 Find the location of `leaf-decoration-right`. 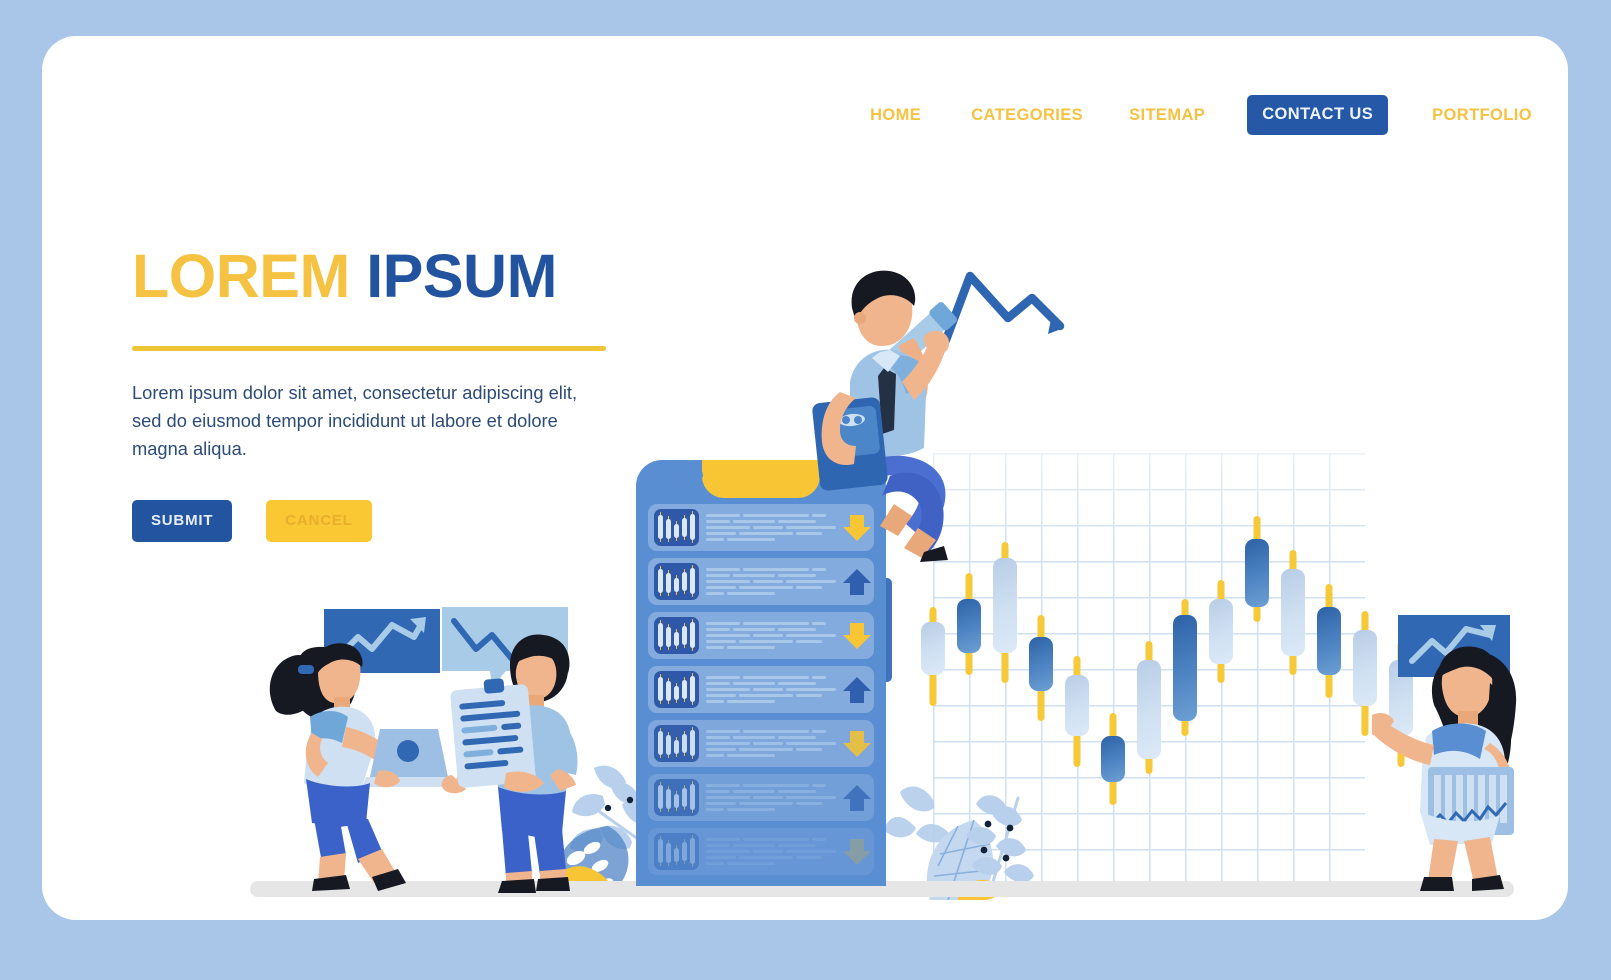

leaf-decoration-right is located at coordinates (959, 843).